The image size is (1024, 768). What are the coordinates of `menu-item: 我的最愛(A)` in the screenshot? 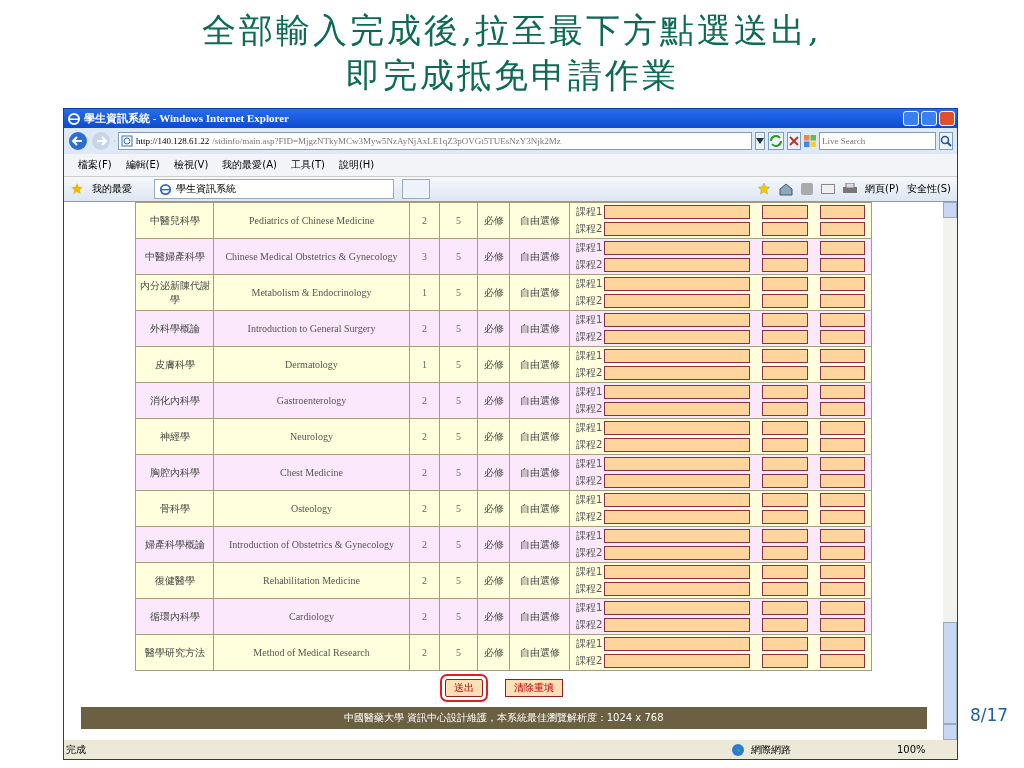 It's located at (249, 165).